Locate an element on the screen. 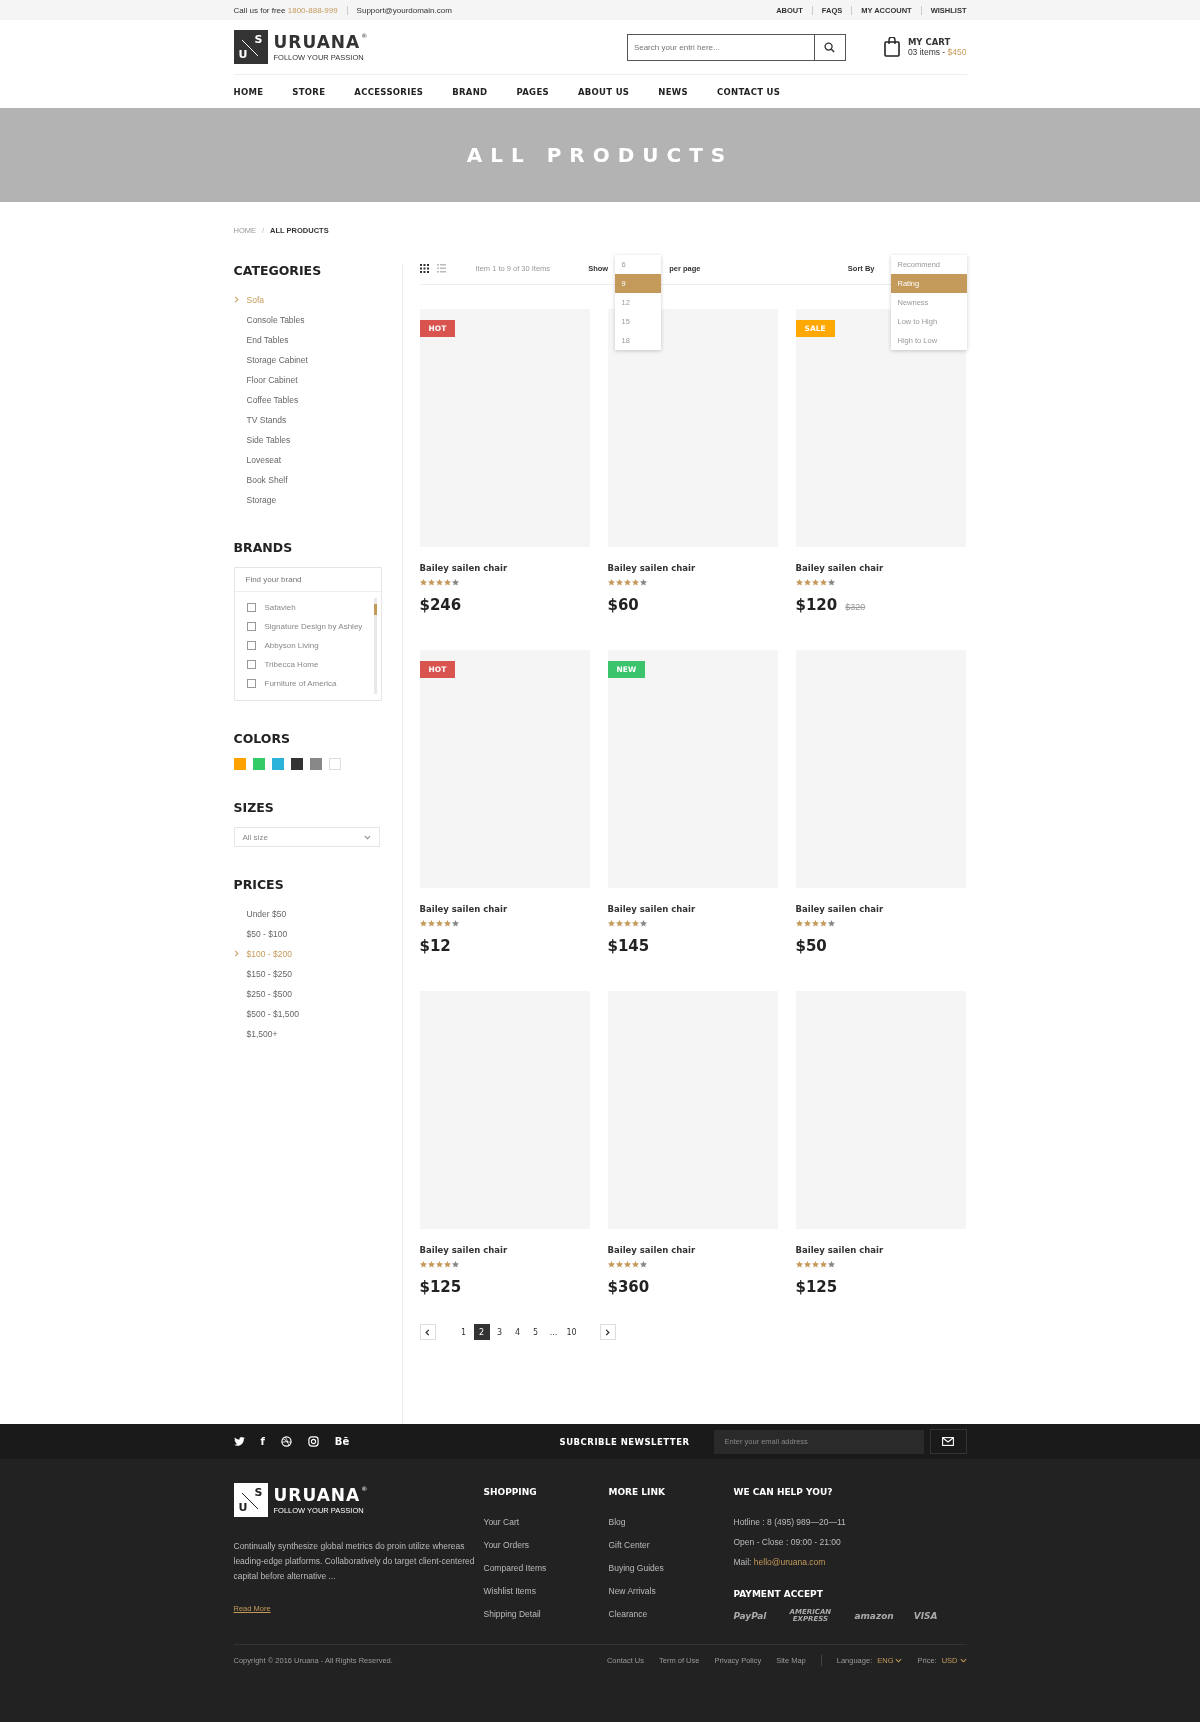 This screenshot has height=1722, width=1200. grid-view-icon is located at coordinates (424, 268).